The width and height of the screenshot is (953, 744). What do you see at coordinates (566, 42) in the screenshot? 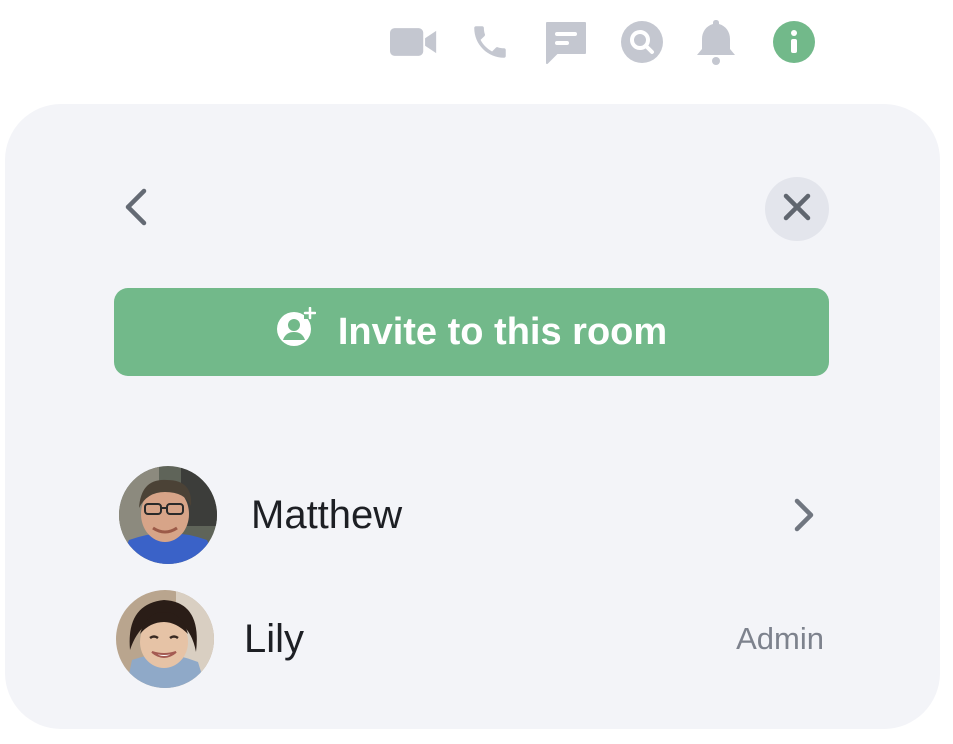
I see `threads-icon` at bounding box center [566, 42].